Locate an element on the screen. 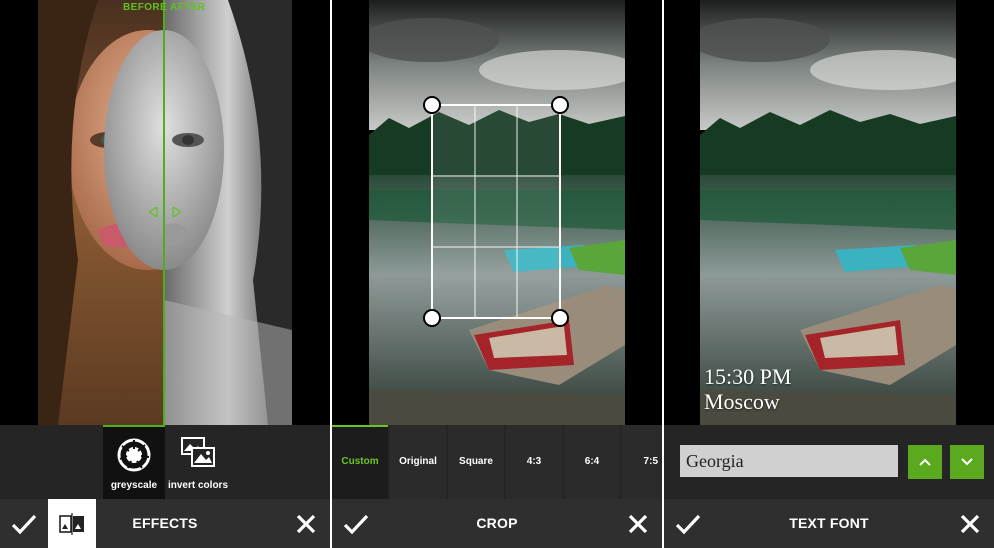  font-name-field: Georgia is located at coordinates (789, 461).